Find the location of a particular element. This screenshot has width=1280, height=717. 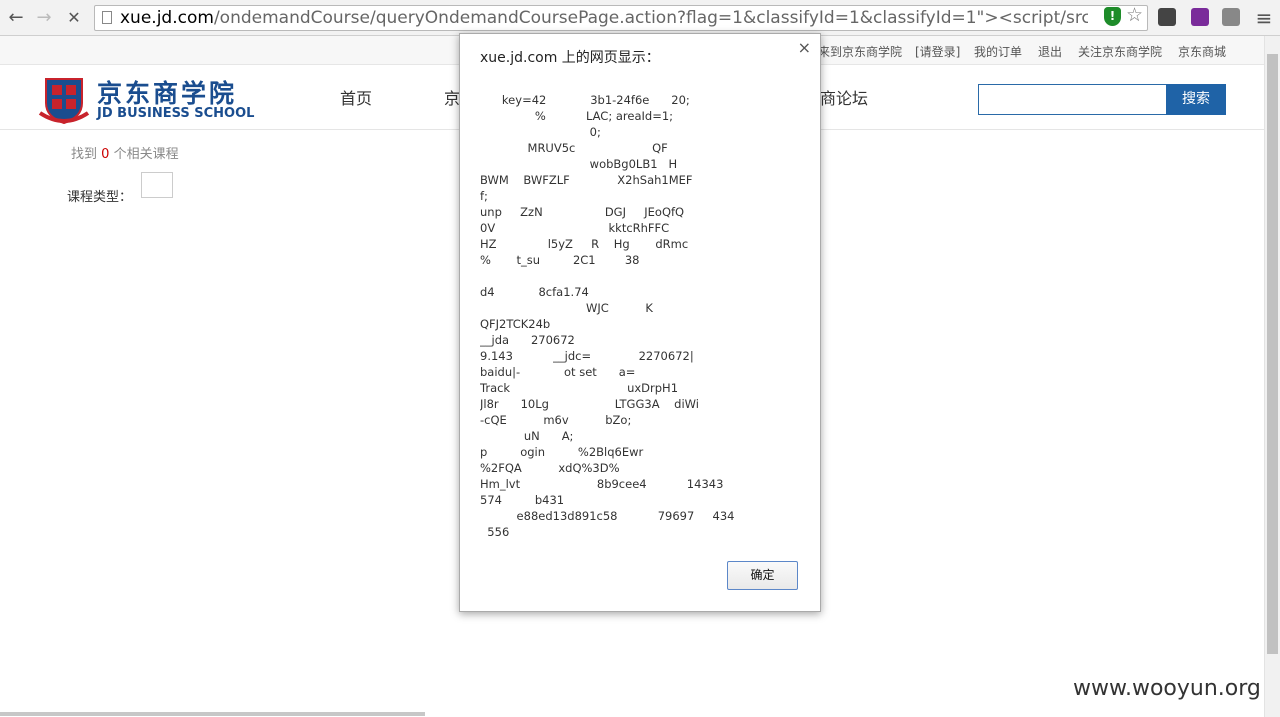

dialog-message-line: wobBg0LB1 H is located at coordinates (579, 164).